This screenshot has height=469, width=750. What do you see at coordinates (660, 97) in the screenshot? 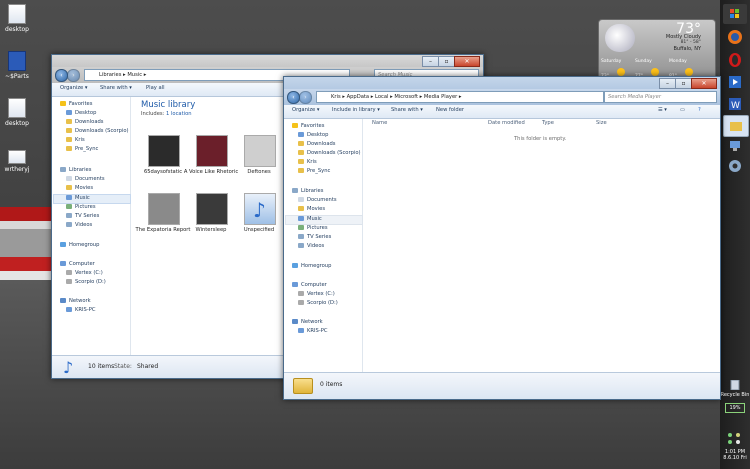
I see `search-input: Search Media Player` at bounding box center [660, 97].